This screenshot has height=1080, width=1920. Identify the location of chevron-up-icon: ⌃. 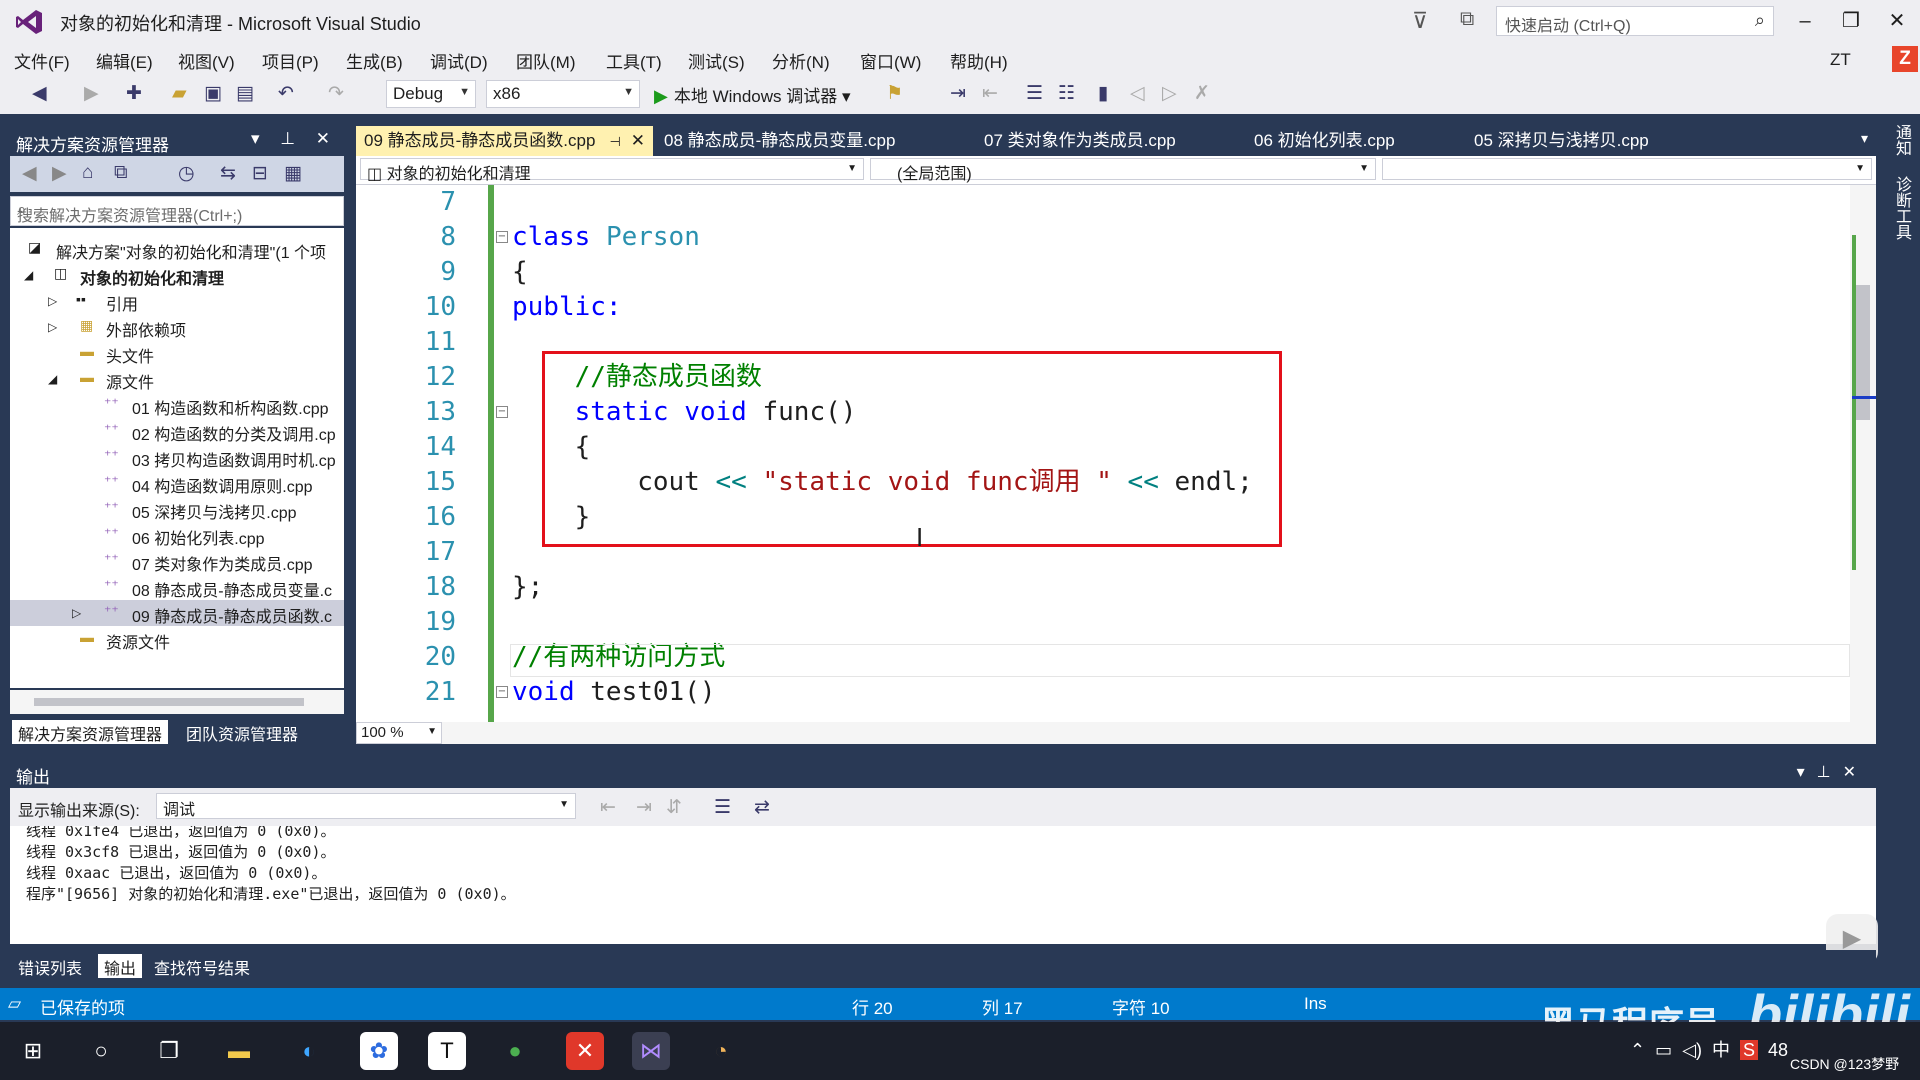
(1637, 1050).